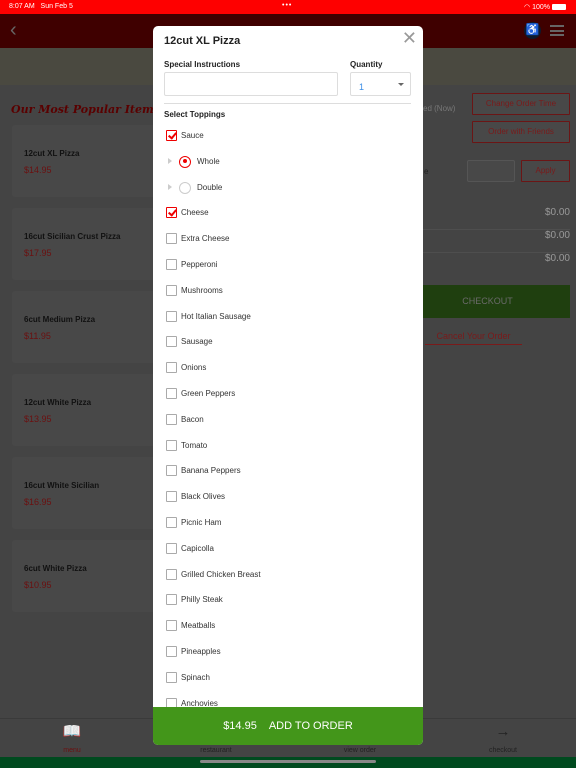 The width and height of the screenshot is (576, 768). Describe the element at coordinates (62, 485) in the screenshot. I see `menu-item-name: 16cut White Sicilian` at that location.